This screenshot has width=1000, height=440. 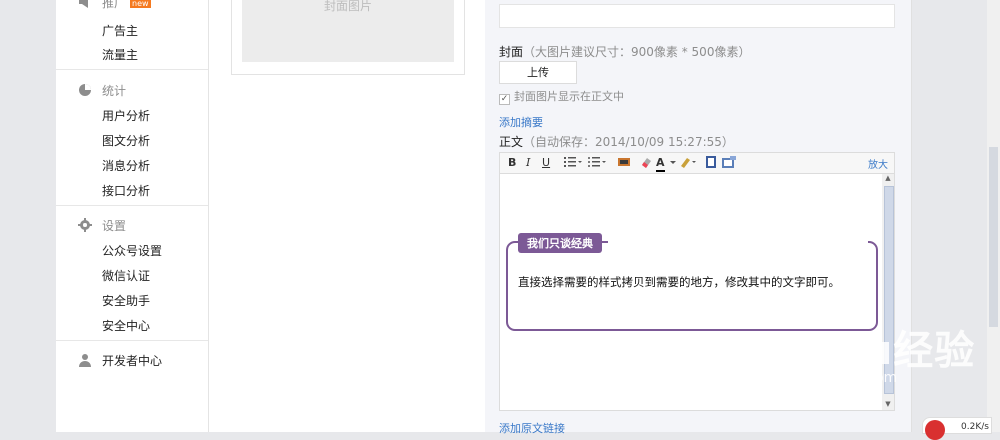 What do you see at coordinates (126, 165) in the screenshot?
I see `sidebar-item-message-analysis: 消息分析` at bounding box center [126, 165].